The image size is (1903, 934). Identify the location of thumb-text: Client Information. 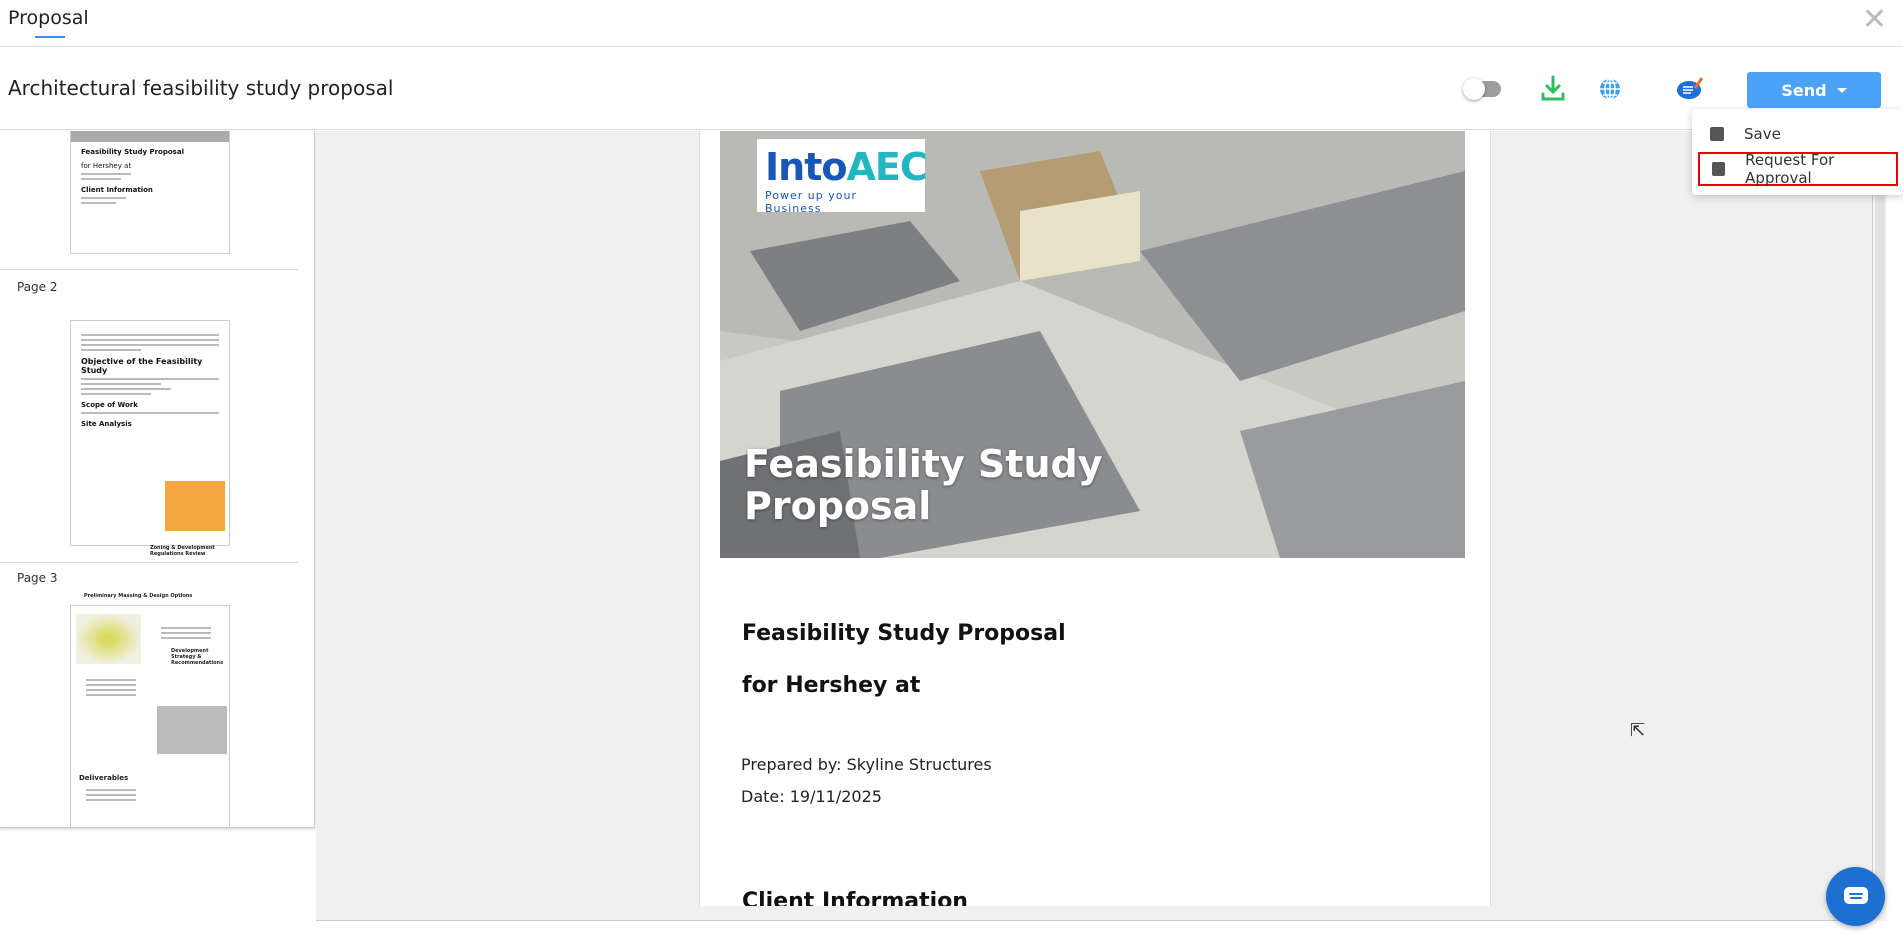
(117, 190).